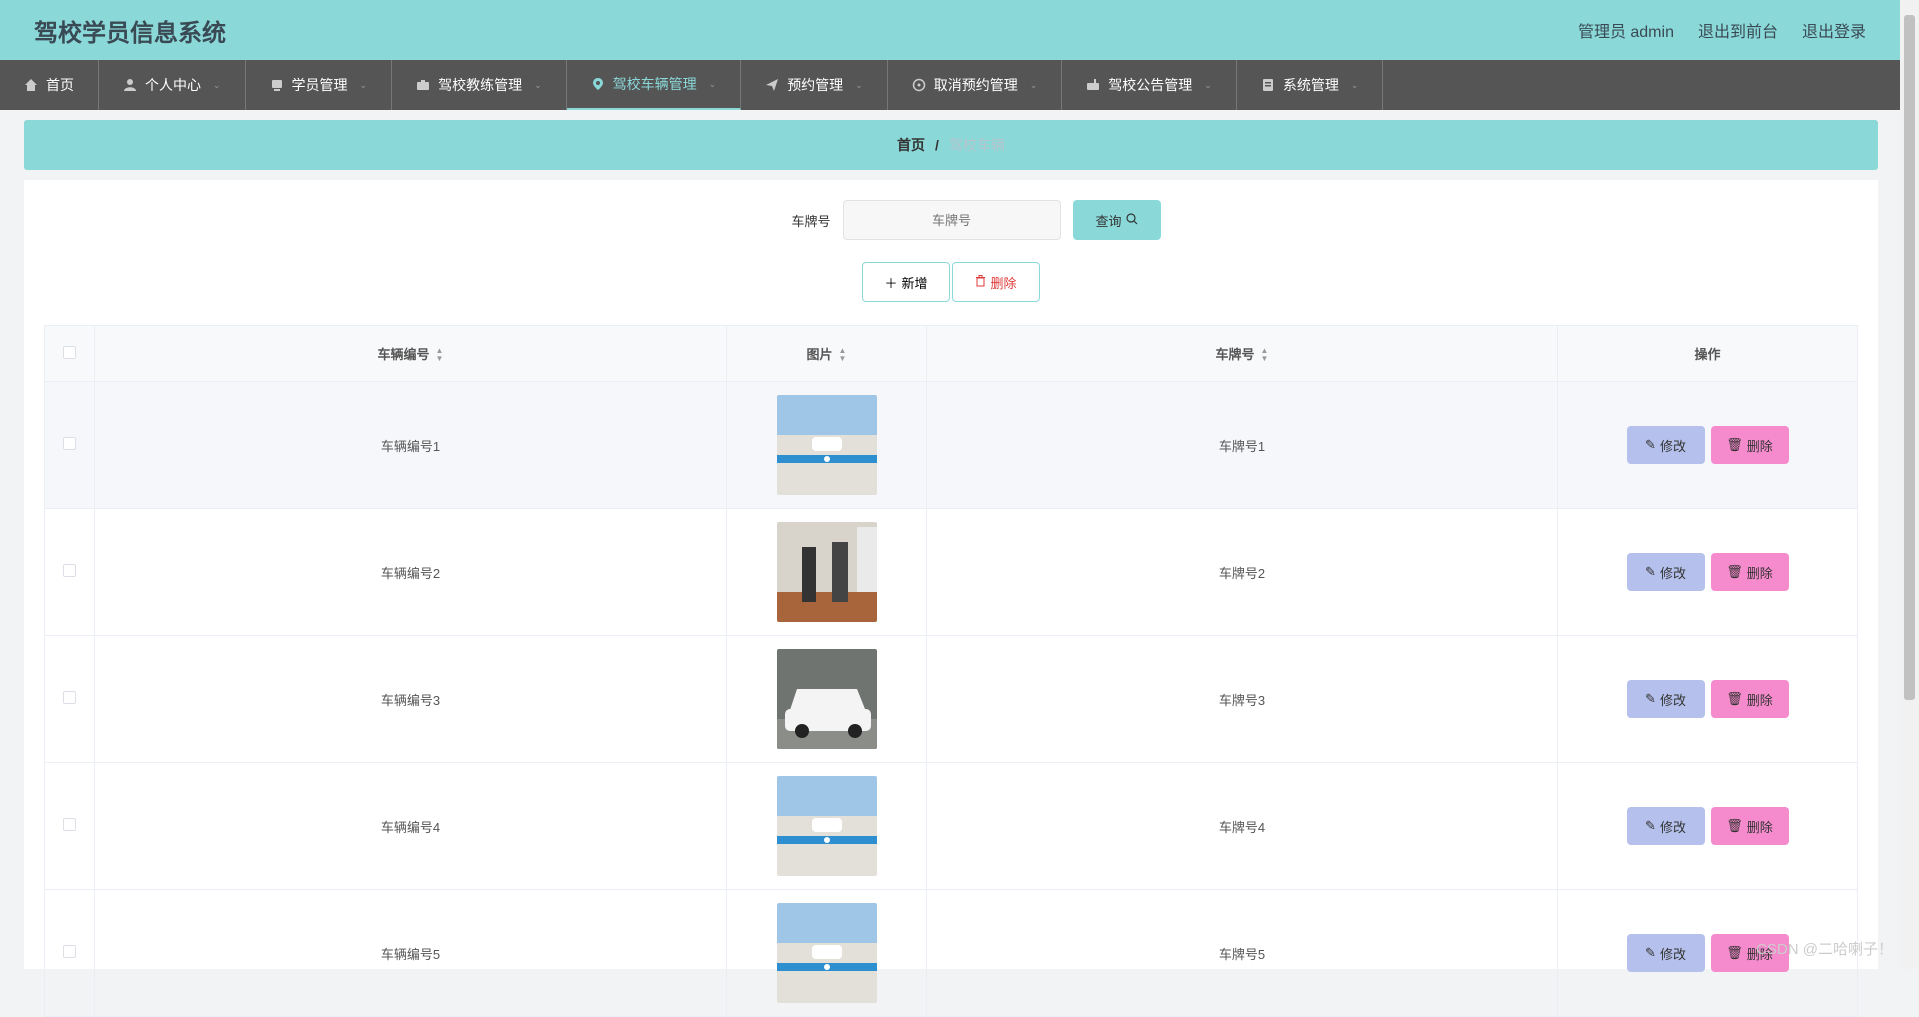 This screenshot has height=1017, width=1919. I want to click on plate-cell: 车牌号1, so click(1242, 445).